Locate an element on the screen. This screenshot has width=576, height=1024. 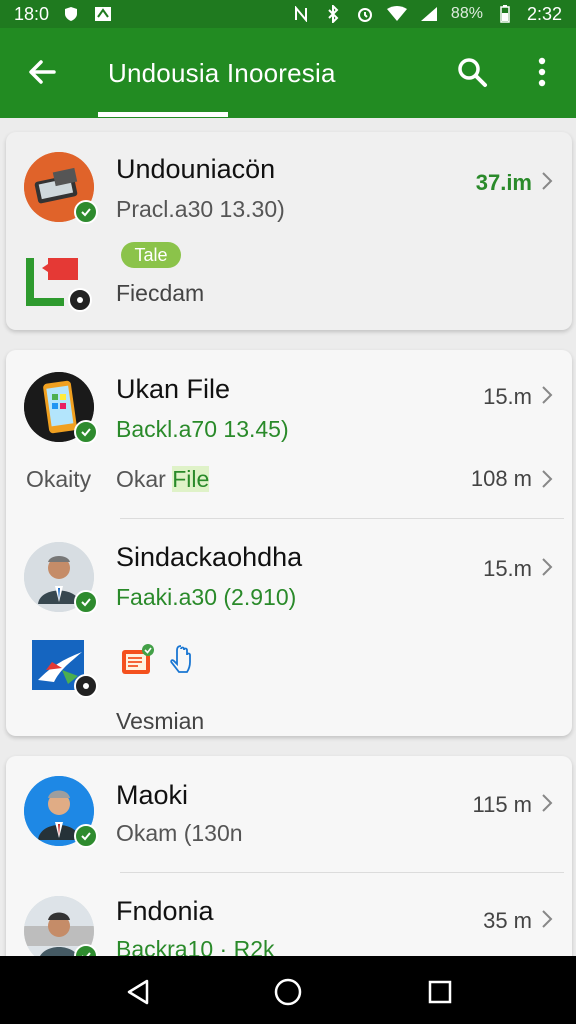
nav-home-button is located at coordinates (288, 992).